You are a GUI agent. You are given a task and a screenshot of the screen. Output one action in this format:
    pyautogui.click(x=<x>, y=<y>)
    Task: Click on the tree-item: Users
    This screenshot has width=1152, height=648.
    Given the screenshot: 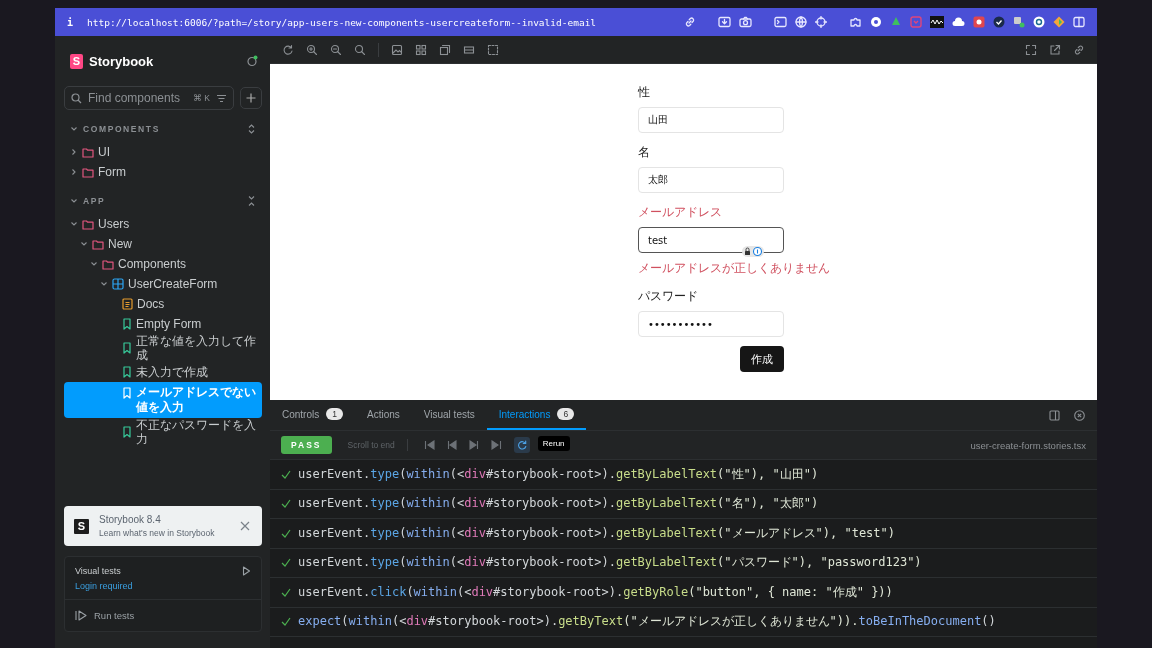 What is the action you would take?
    pyautogui.click(x=163, y=224)
    